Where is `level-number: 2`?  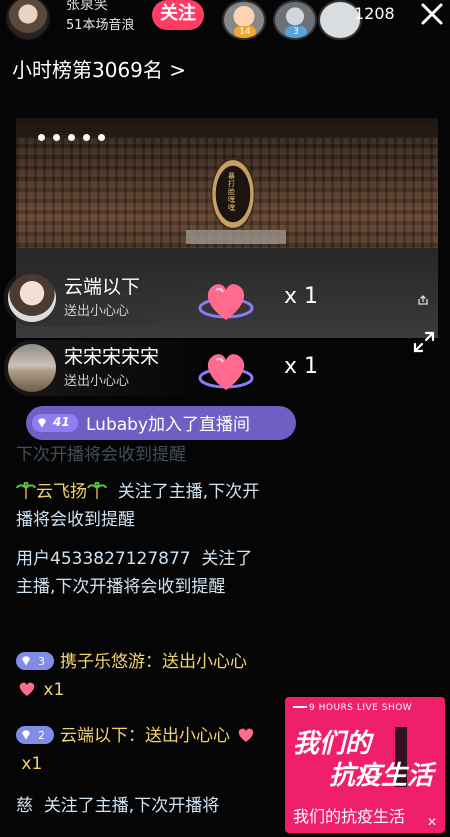 level-number: 2 is located at coordinates (41, 735).